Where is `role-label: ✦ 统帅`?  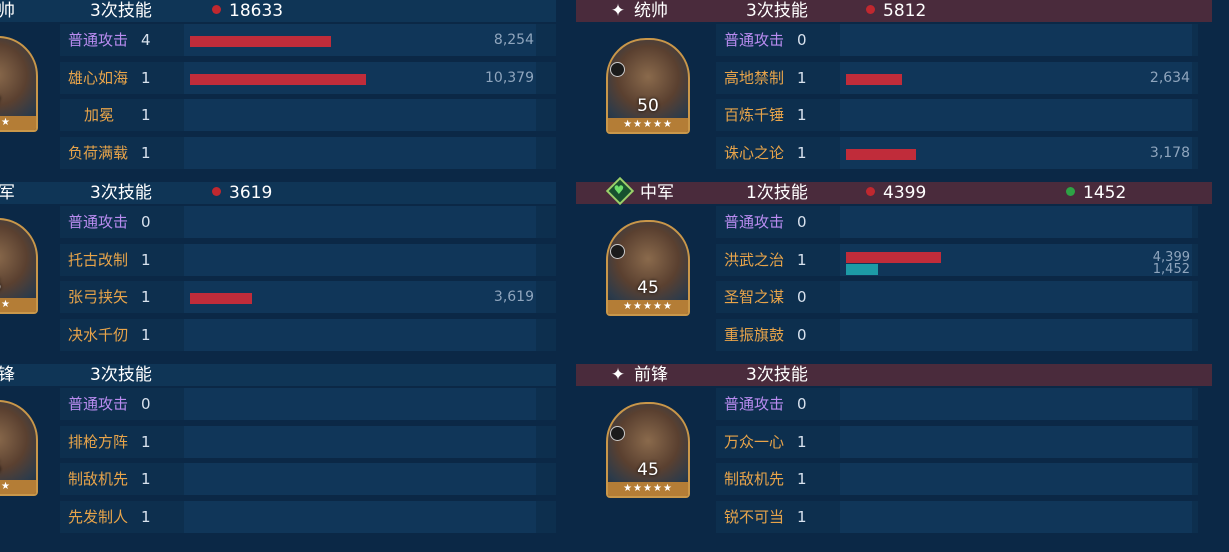
role-label: ✦ 统帅 is located at coordinates (639, 11).